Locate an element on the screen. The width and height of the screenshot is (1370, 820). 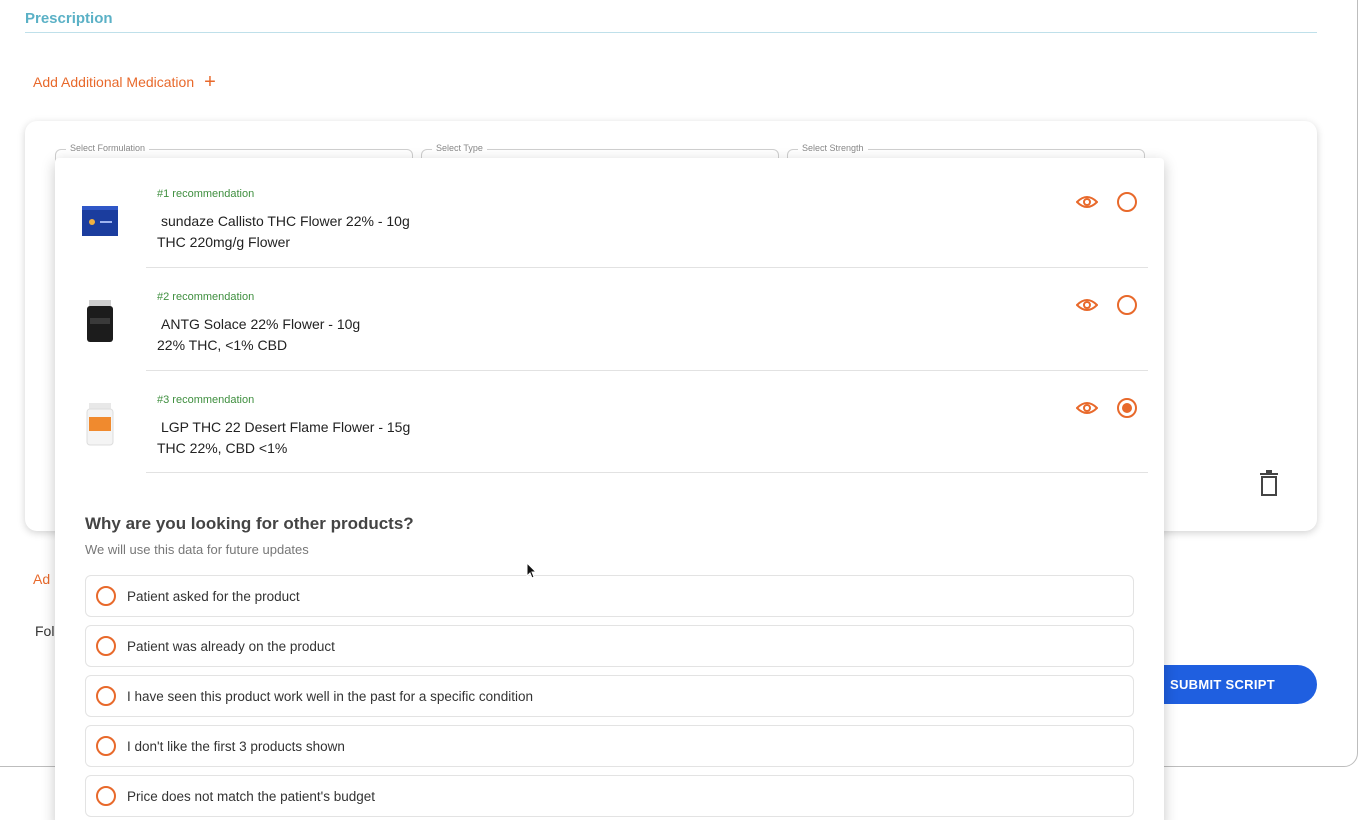
why-title: Why are you looking for other products? is located at coordinates (249, 523).